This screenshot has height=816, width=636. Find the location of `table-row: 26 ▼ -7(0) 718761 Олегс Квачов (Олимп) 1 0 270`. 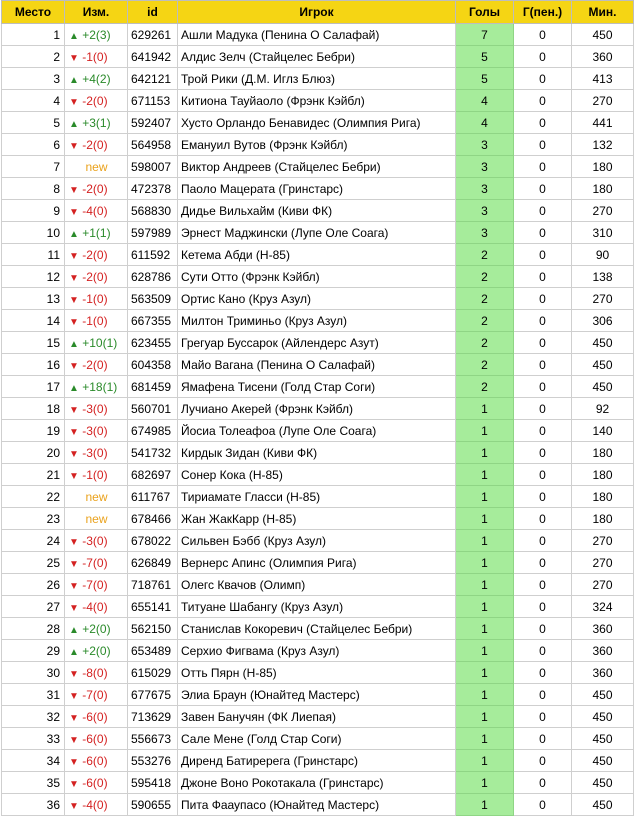

table-row: 26 ▼ -7(0) 718761 Олегс Квачов (Олимп) 1 0 270 is located at coordinates (317, 584).